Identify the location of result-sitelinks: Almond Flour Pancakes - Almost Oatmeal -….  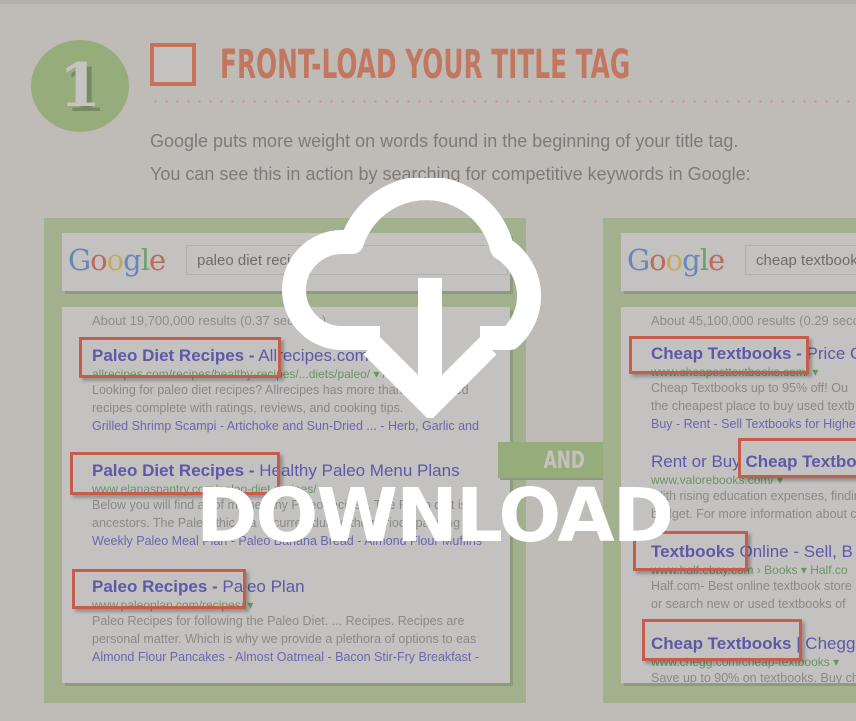
(285, 657).